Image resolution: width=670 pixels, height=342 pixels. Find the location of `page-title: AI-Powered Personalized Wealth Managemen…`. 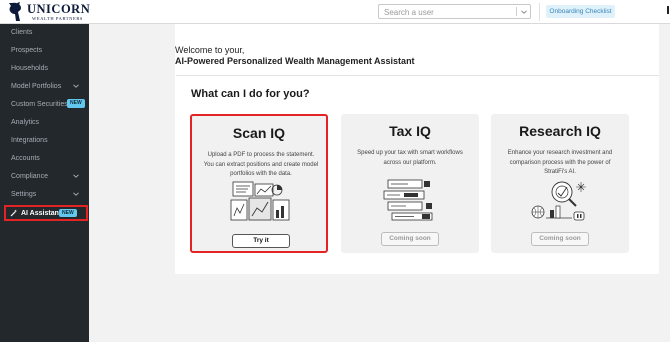

page-title: AI-Powered Personalized Wealth Managemen… is located at coordinates (295, 61).